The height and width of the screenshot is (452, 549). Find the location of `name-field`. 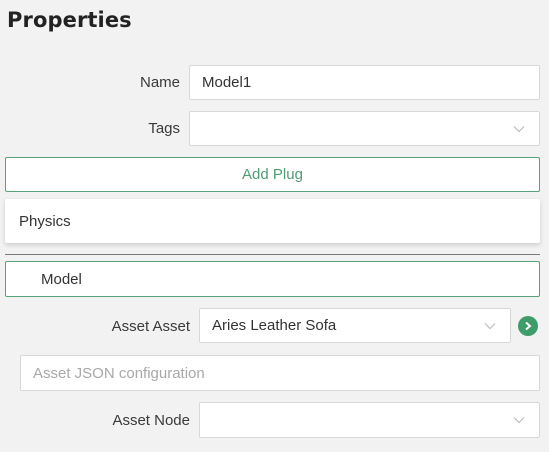

name-field is located at coordinates (364, 82).